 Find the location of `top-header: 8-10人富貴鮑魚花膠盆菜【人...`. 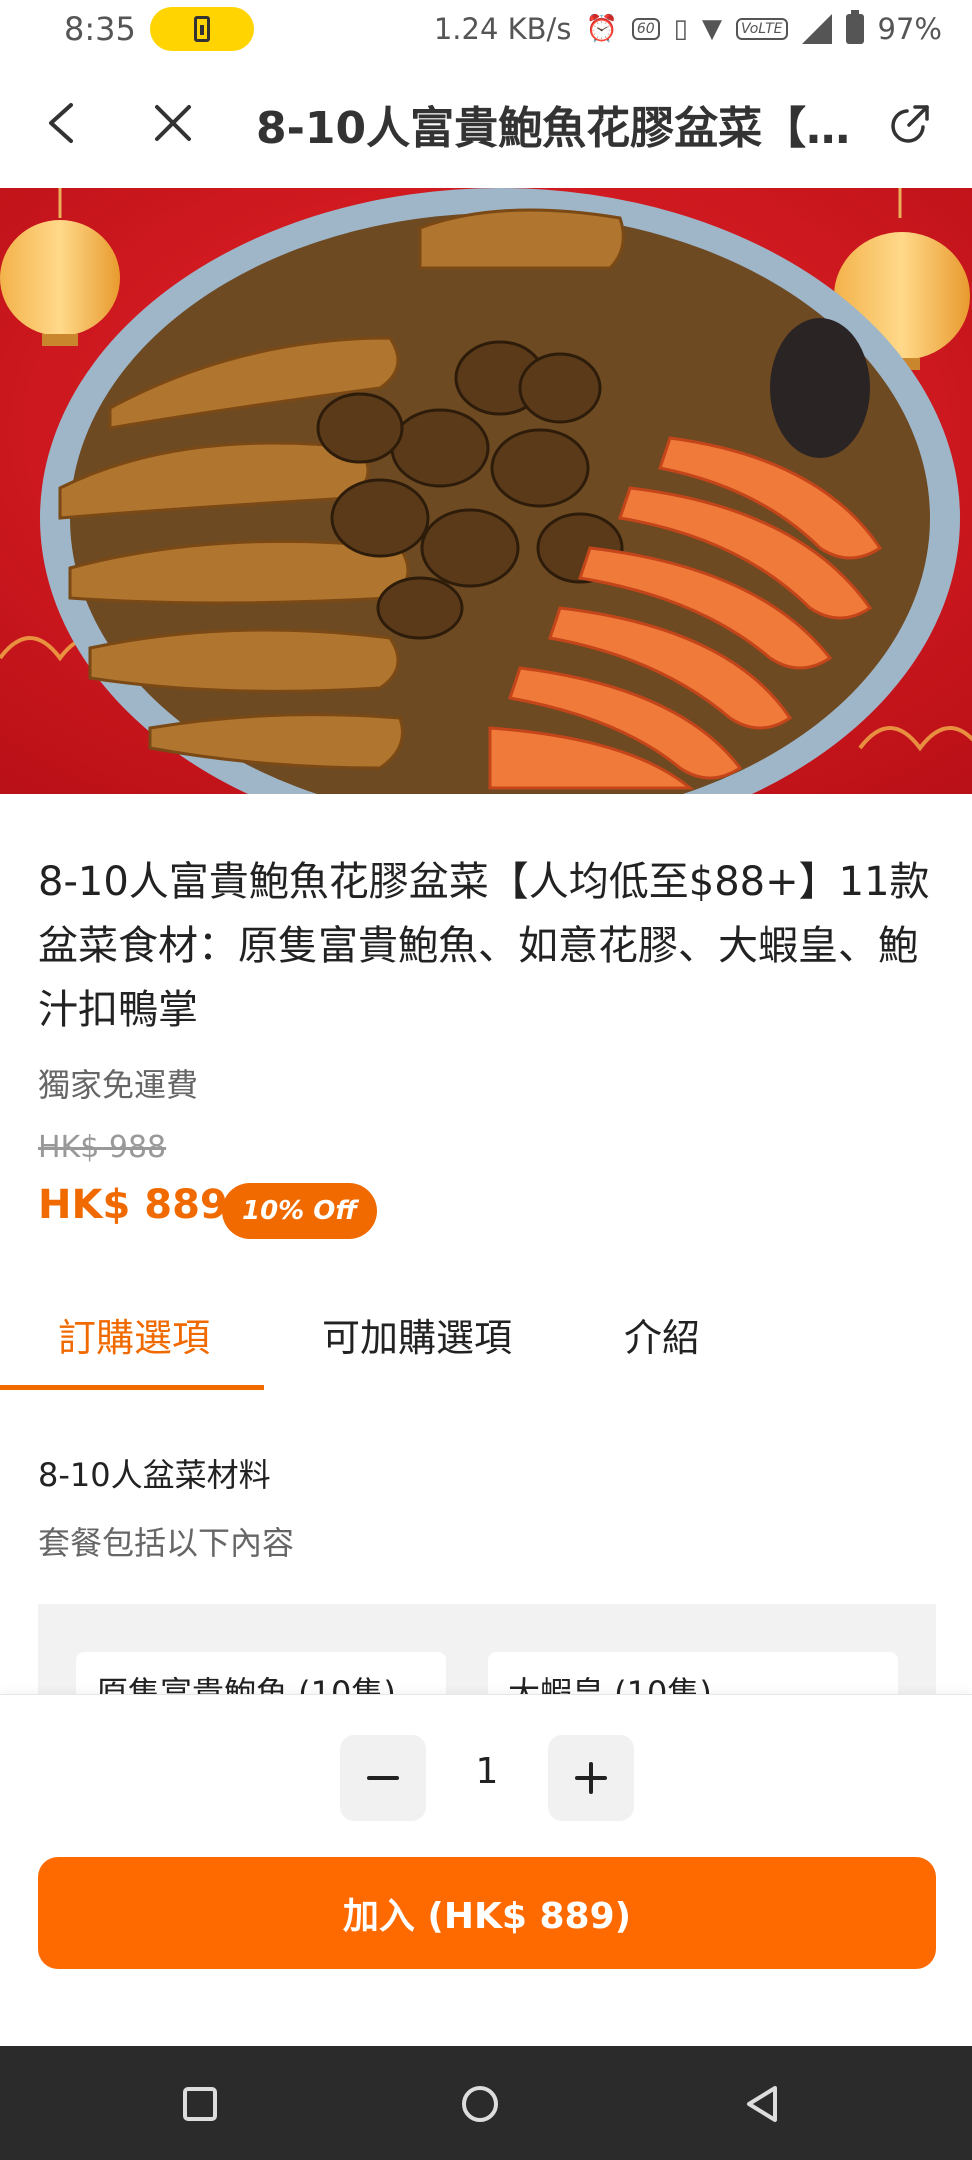

top-header: 8-10人富貴鮑魚花膠盆菜【人... is located at coordinates (486, 123).